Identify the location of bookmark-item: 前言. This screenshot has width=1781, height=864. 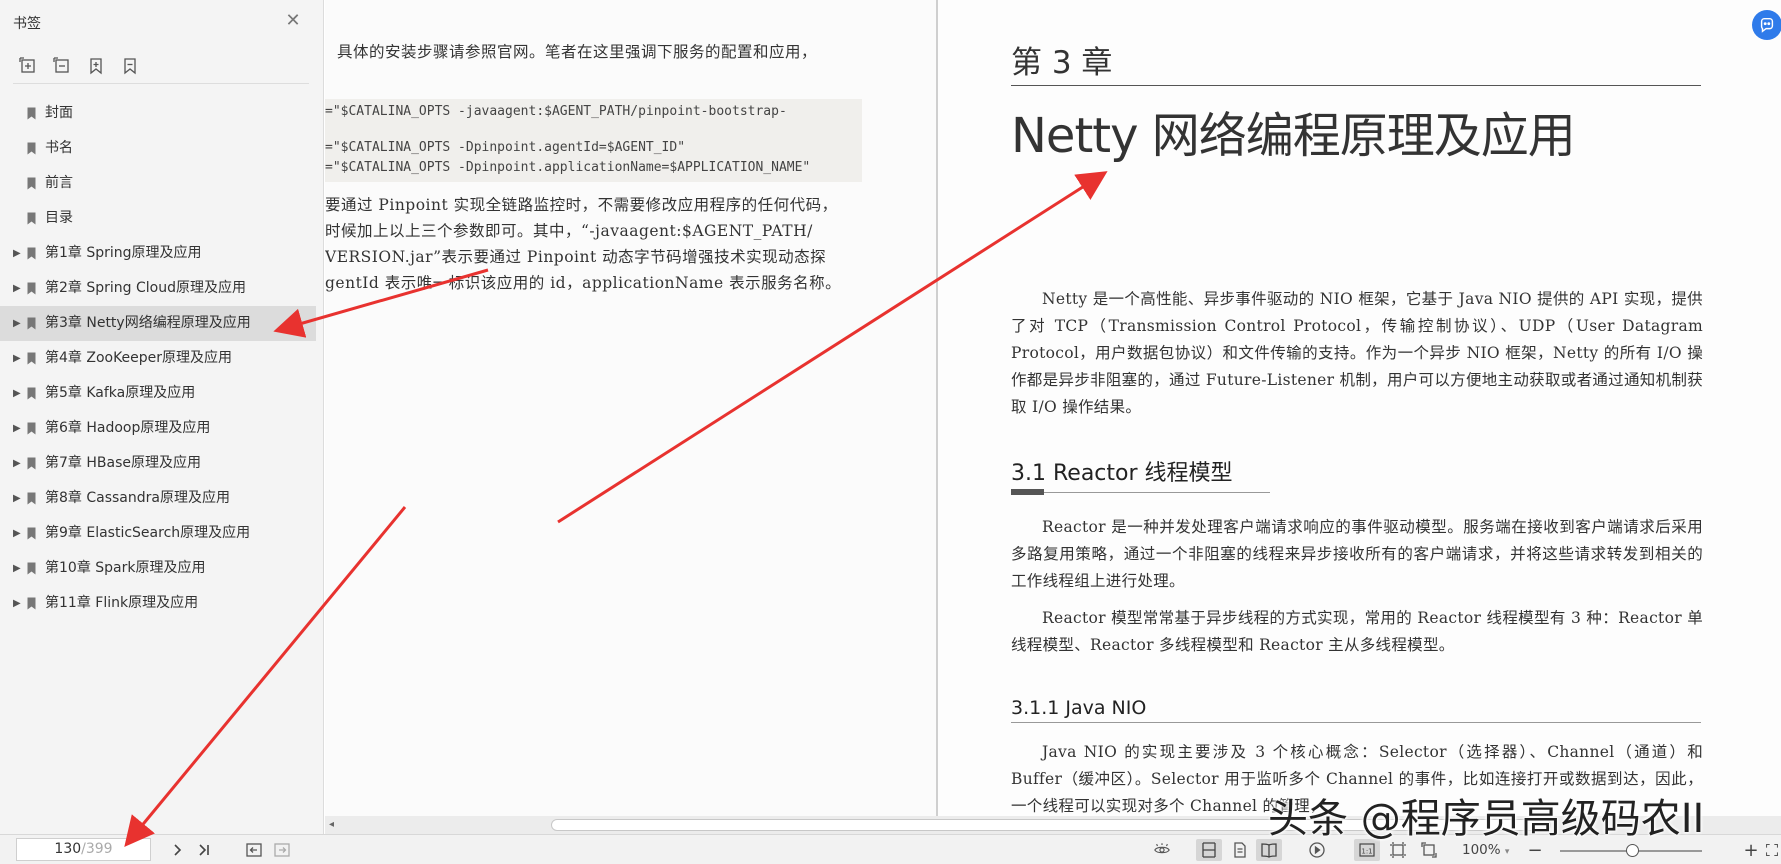
(158, 183).